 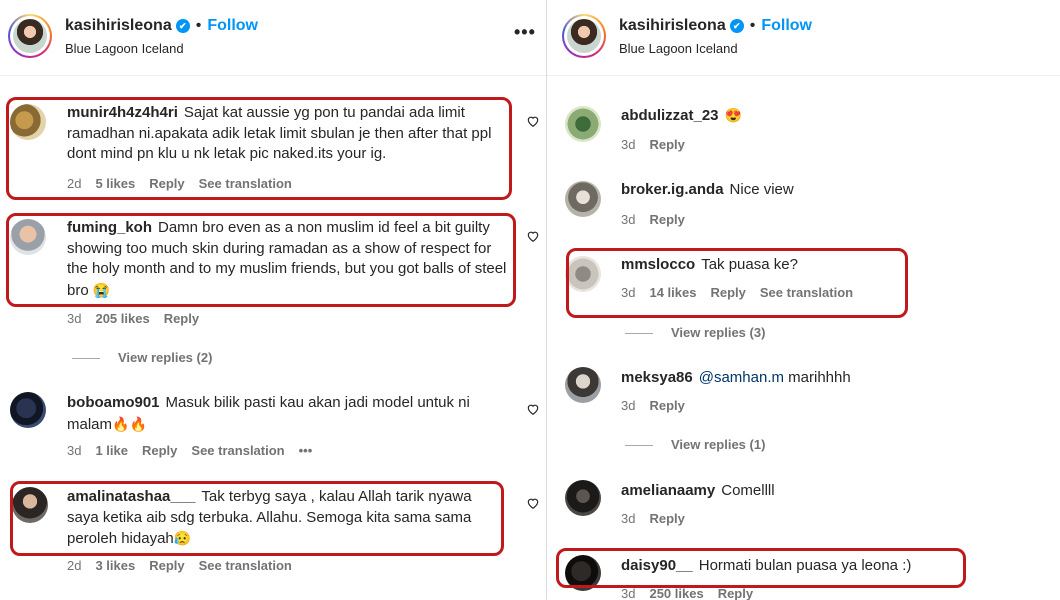 I want to click on view-replies-button: View replies (1), so click(x=695, y=444).